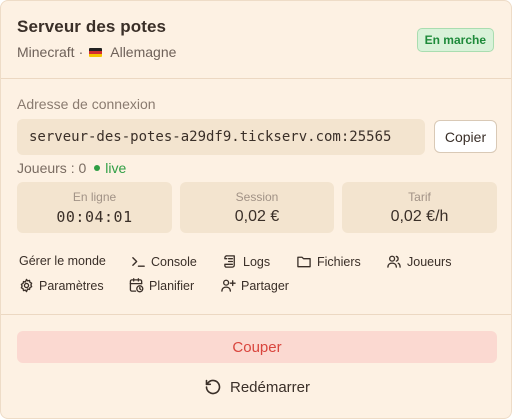 This screenshot has width=512, height=419. Describe the element at coordinates (257, 347) in the screenshot. I see `stop-server-button: Couper` at that location.